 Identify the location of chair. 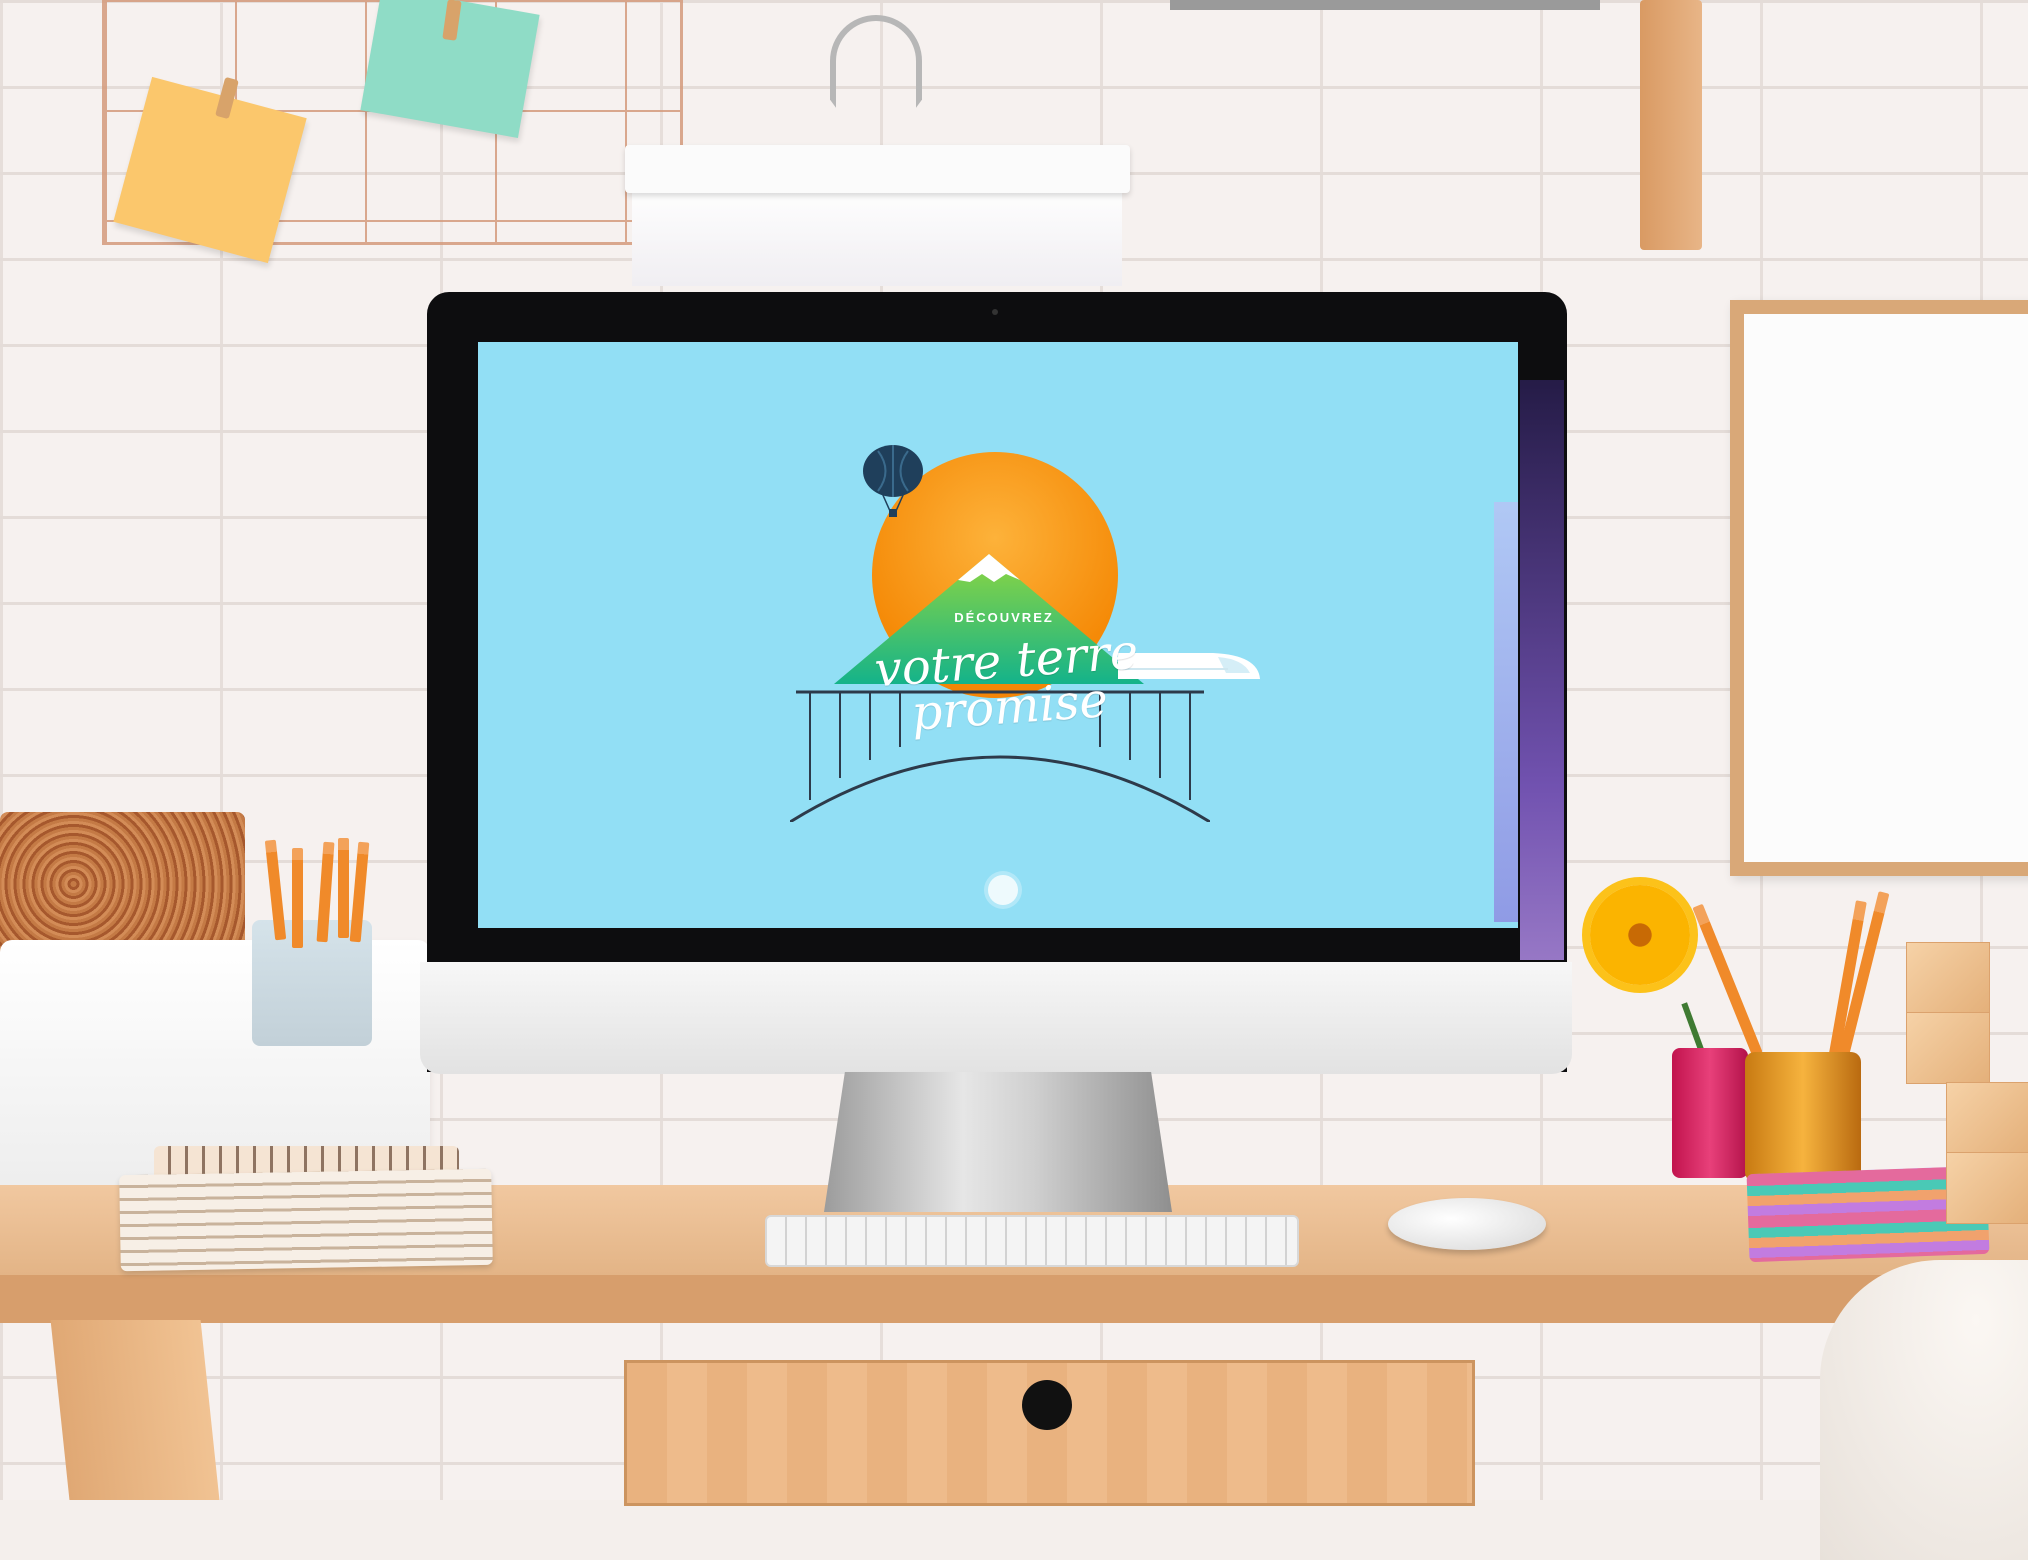
(1924, 1410).